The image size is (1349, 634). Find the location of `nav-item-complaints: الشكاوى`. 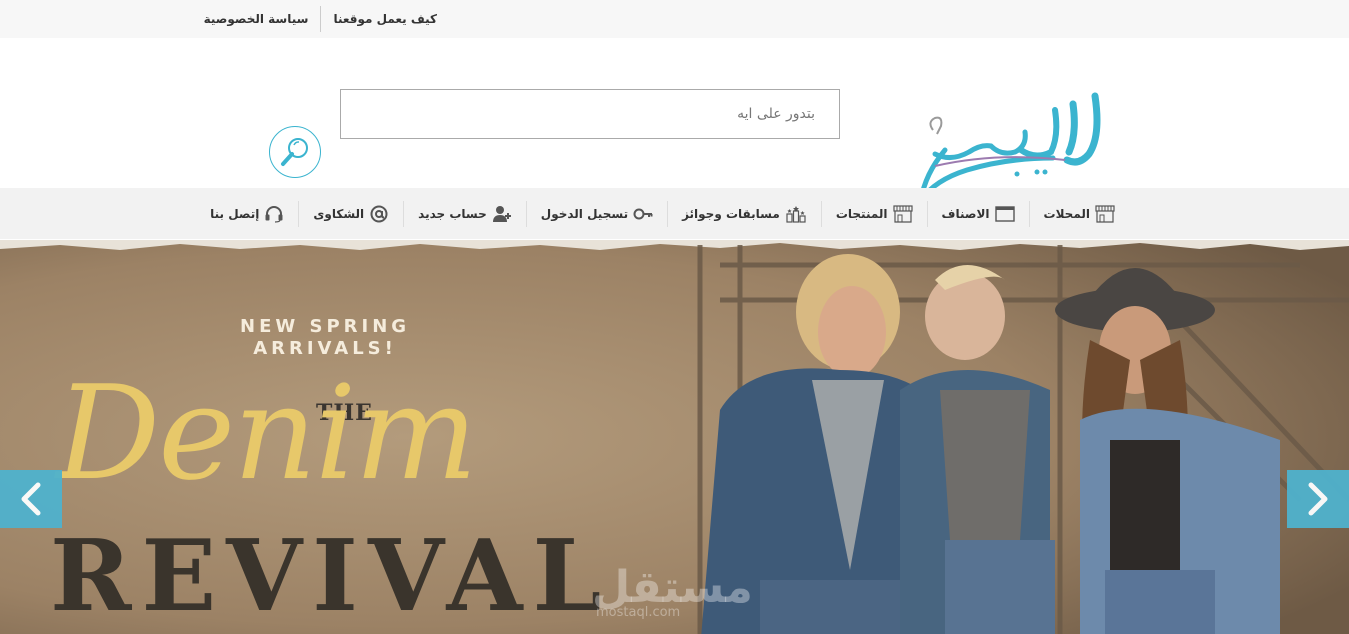

nav-item-complaints: الشكاوى is located at coordinates (351, 213).